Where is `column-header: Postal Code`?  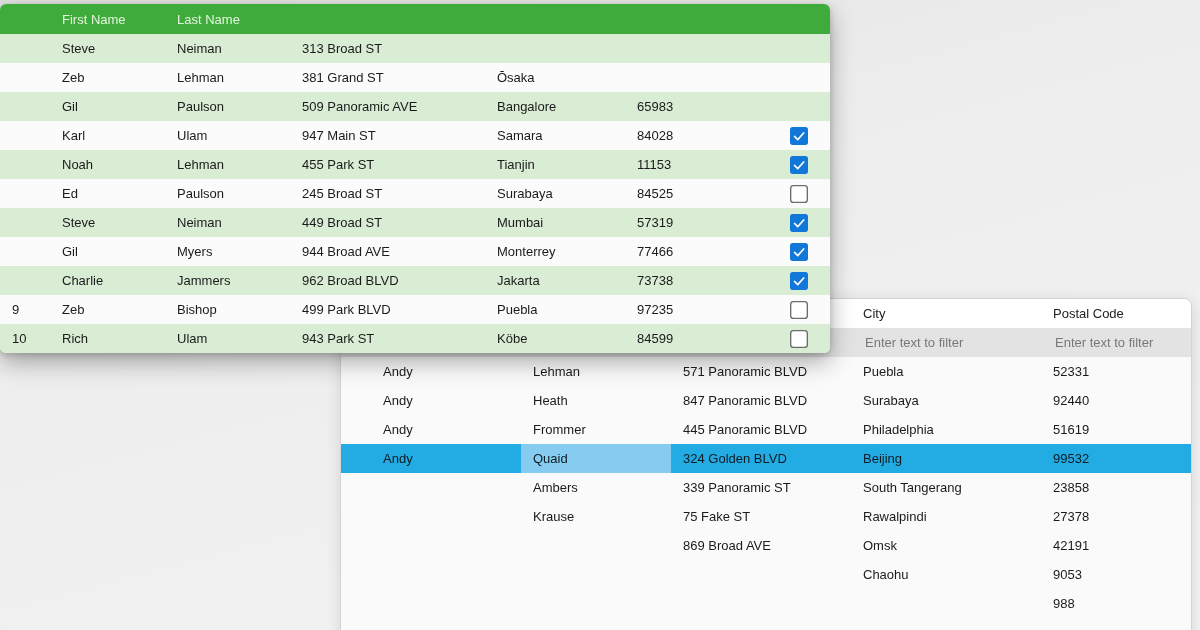
column-header: Postal Code is located at coordinates (1088, 313).